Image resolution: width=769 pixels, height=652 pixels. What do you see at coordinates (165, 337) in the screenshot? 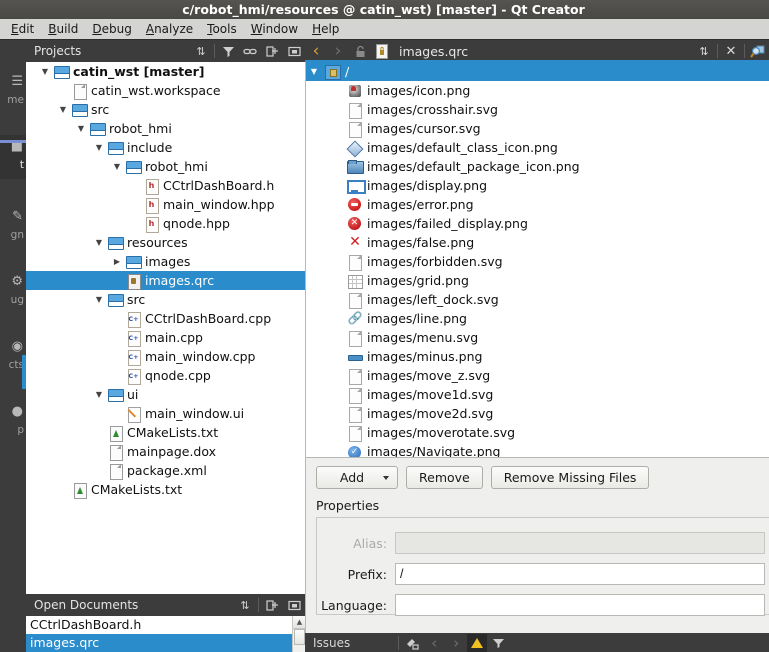
I see `tree-row: main.cpp` at bounding box center [165, 337].